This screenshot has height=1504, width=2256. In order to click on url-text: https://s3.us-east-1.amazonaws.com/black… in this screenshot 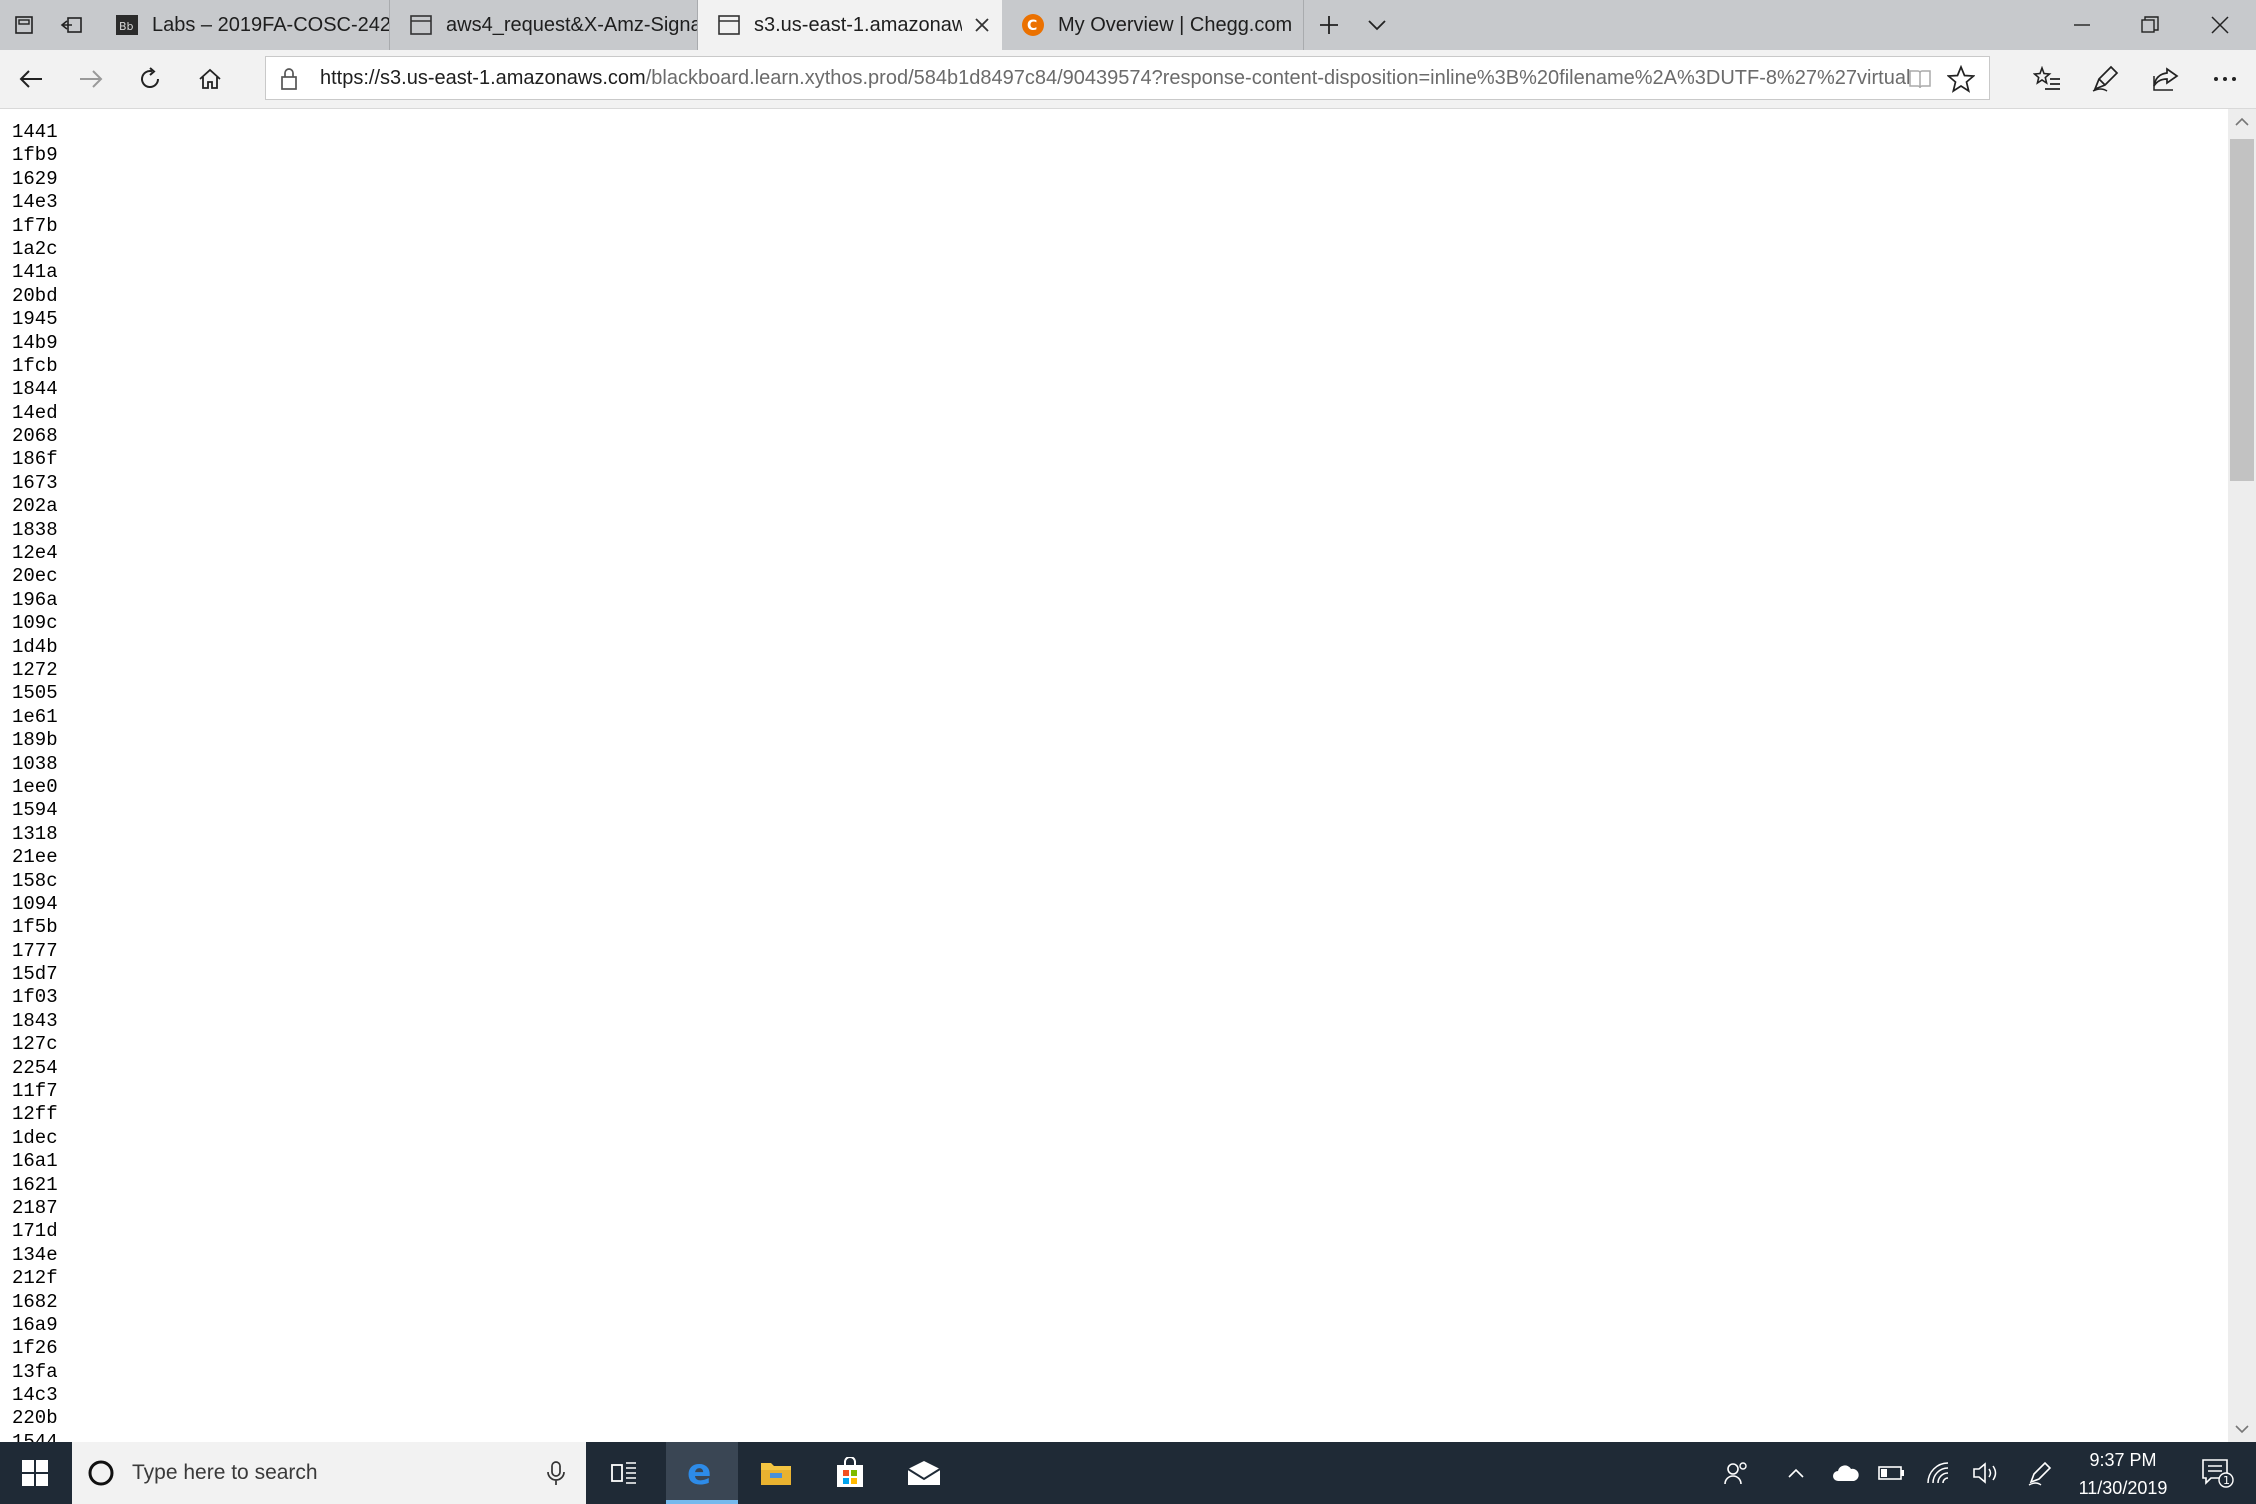, I will do `click(1115, 78)`.